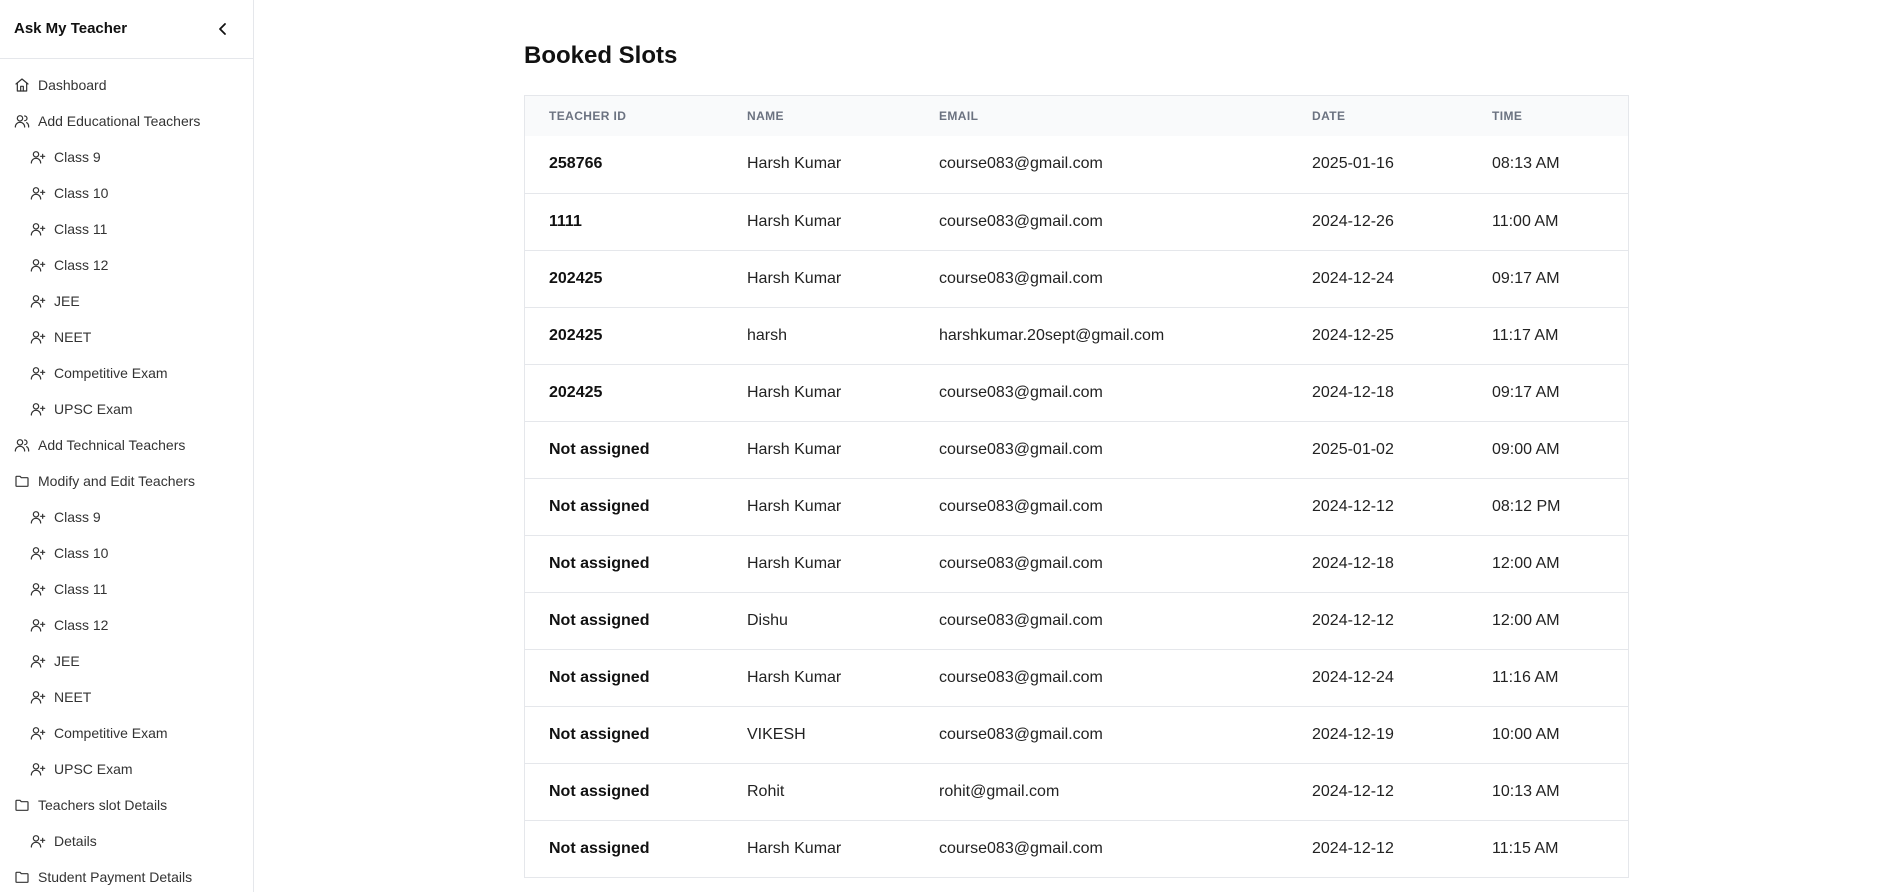 The height and width of the screenshot is (895, 1892). Describe the element at coordinates (77, 517) in the screenshot. I see `sidebar-item-label: Class 9` at that location.